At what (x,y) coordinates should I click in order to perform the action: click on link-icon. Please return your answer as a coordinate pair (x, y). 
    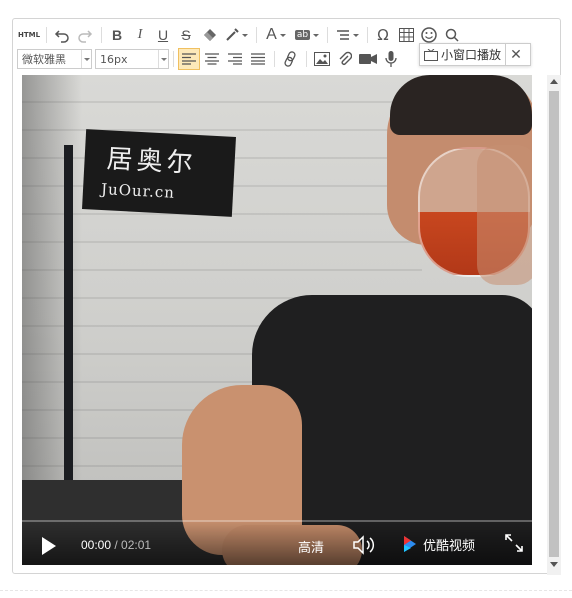
    Looking at the image, I should click on (290, 59).